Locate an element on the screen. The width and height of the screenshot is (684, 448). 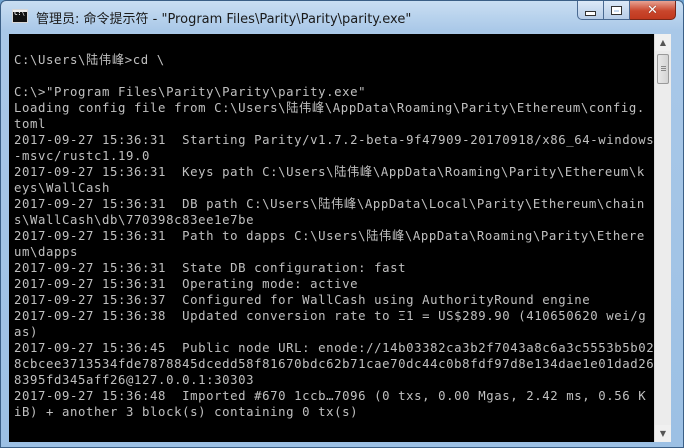
scroll-up-button: ▲ is located at coordinates (663, 42).